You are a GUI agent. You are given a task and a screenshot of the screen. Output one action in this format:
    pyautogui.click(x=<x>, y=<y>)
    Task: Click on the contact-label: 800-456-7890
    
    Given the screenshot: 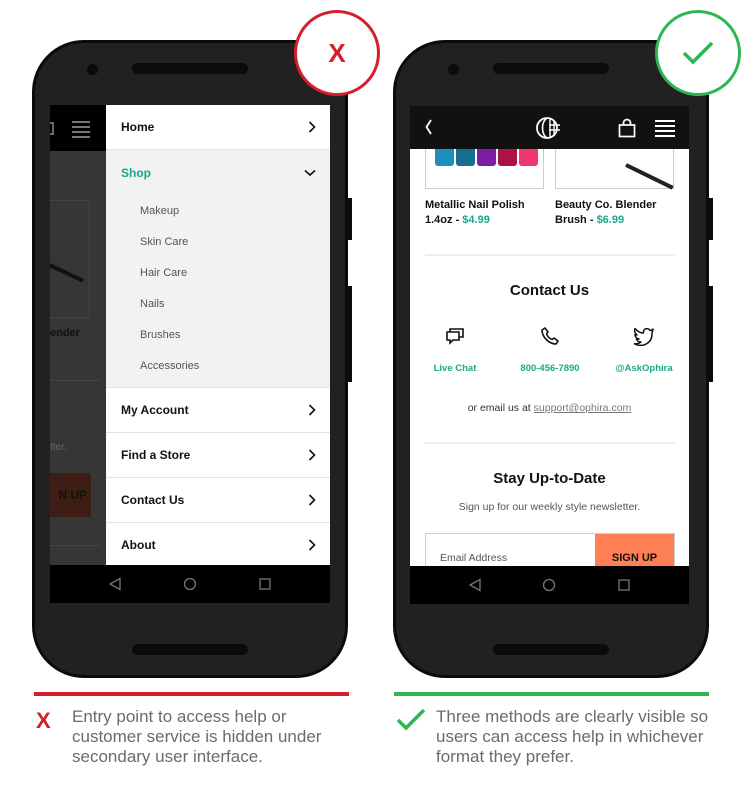 What is the action you would take?
    pyautogui.click(x=550, y=368)
    